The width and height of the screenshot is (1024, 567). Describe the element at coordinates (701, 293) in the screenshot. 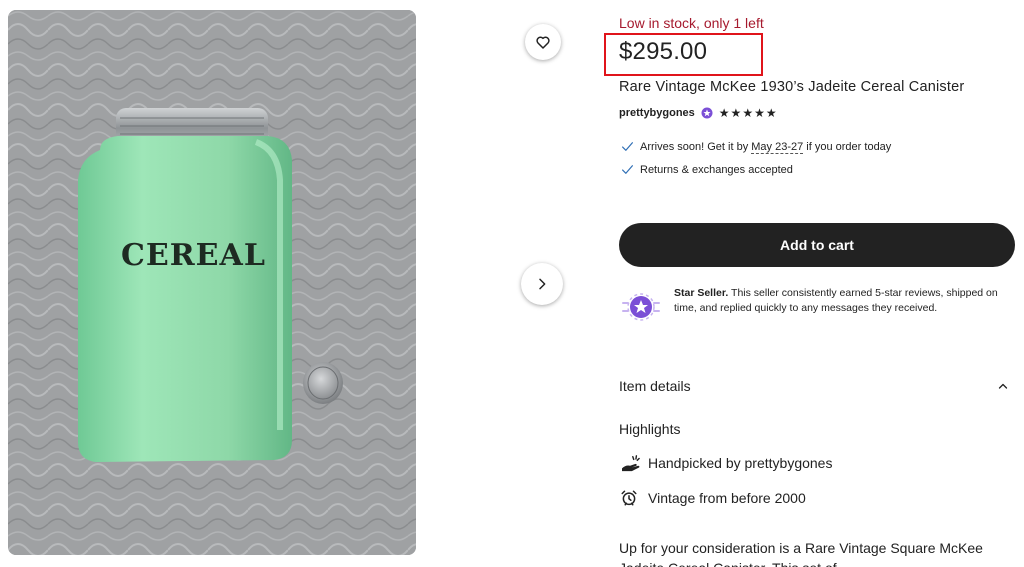

I see `star-seller-title: Star Seller.` at that location.